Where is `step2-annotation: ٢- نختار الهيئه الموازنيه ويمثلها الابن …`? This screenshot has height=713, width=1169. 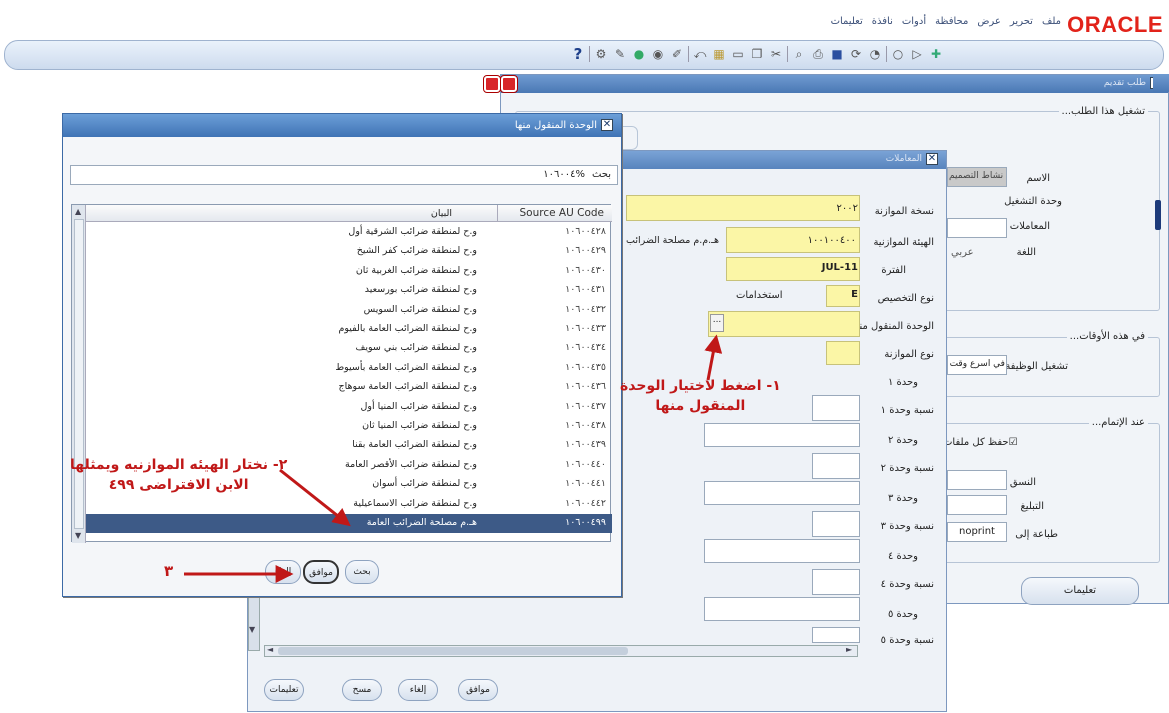 step2-annotation: ٢- نختار الهيئه الموازنيه ويمثلها الابن … is located at coordinates (178, 475).